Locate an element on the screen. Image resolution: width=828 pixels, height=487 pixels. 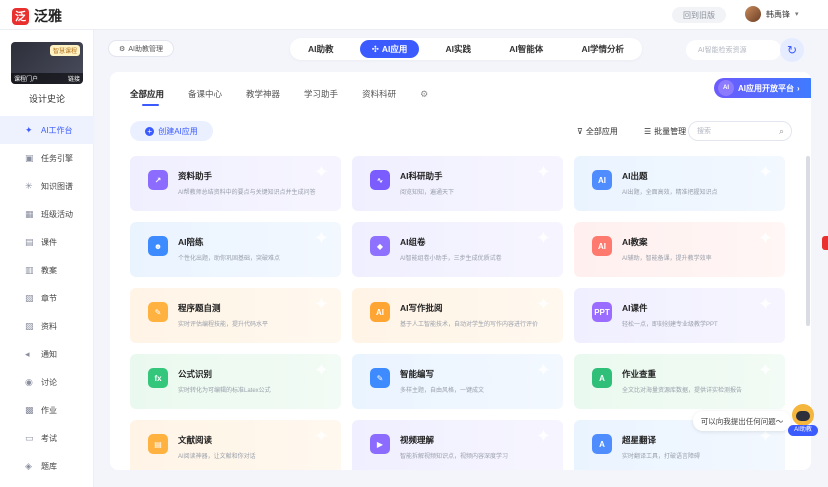
search-icon: ⌕ is located at coordinates (781, 131).